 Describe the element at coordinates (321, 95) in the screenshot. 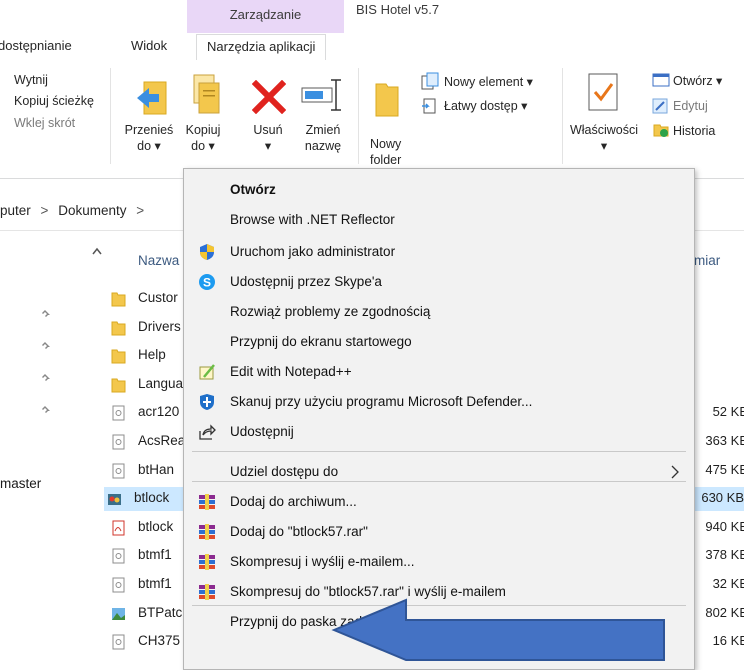

I see `rename-icon` at that location.